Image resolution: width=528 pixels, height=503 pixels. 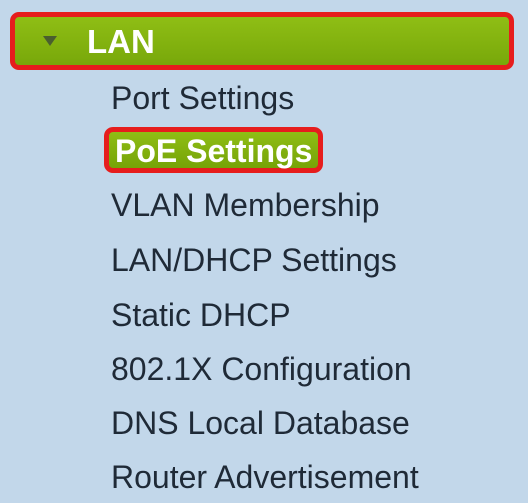 I want to click on lan-section-header: LAN, so click(x=262, y=41).